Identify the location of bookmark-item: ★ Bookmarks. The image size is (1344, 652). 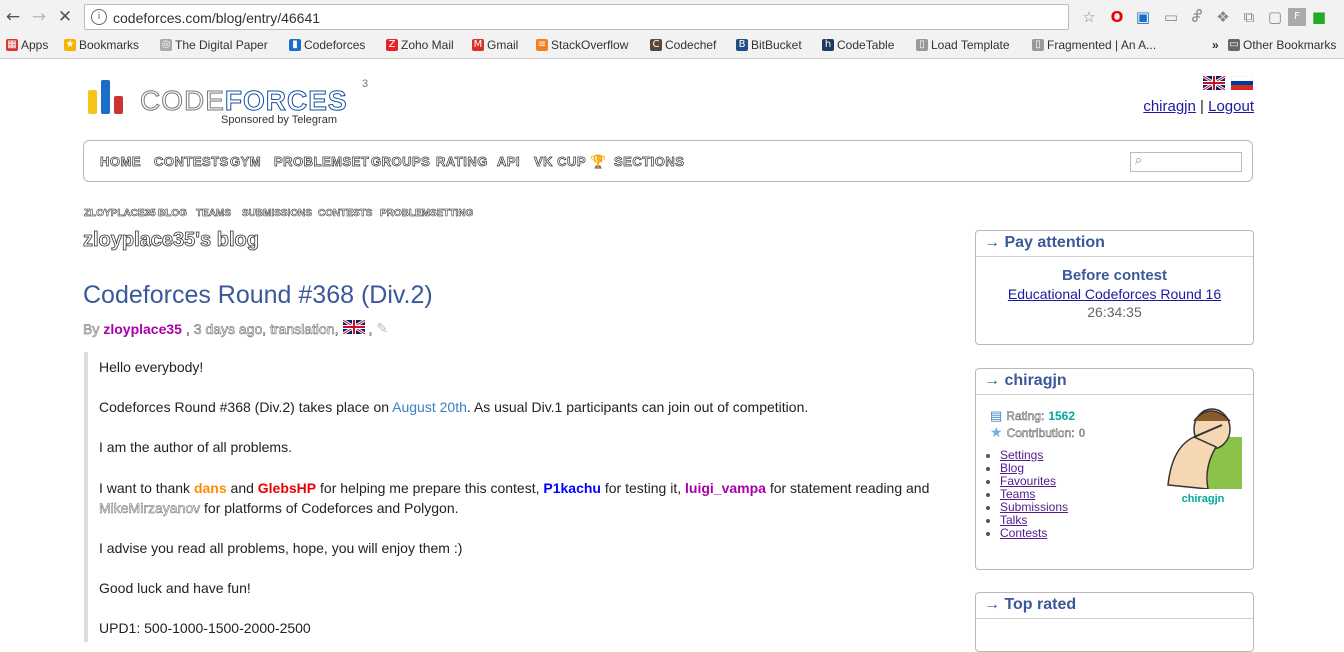
(101, 45).